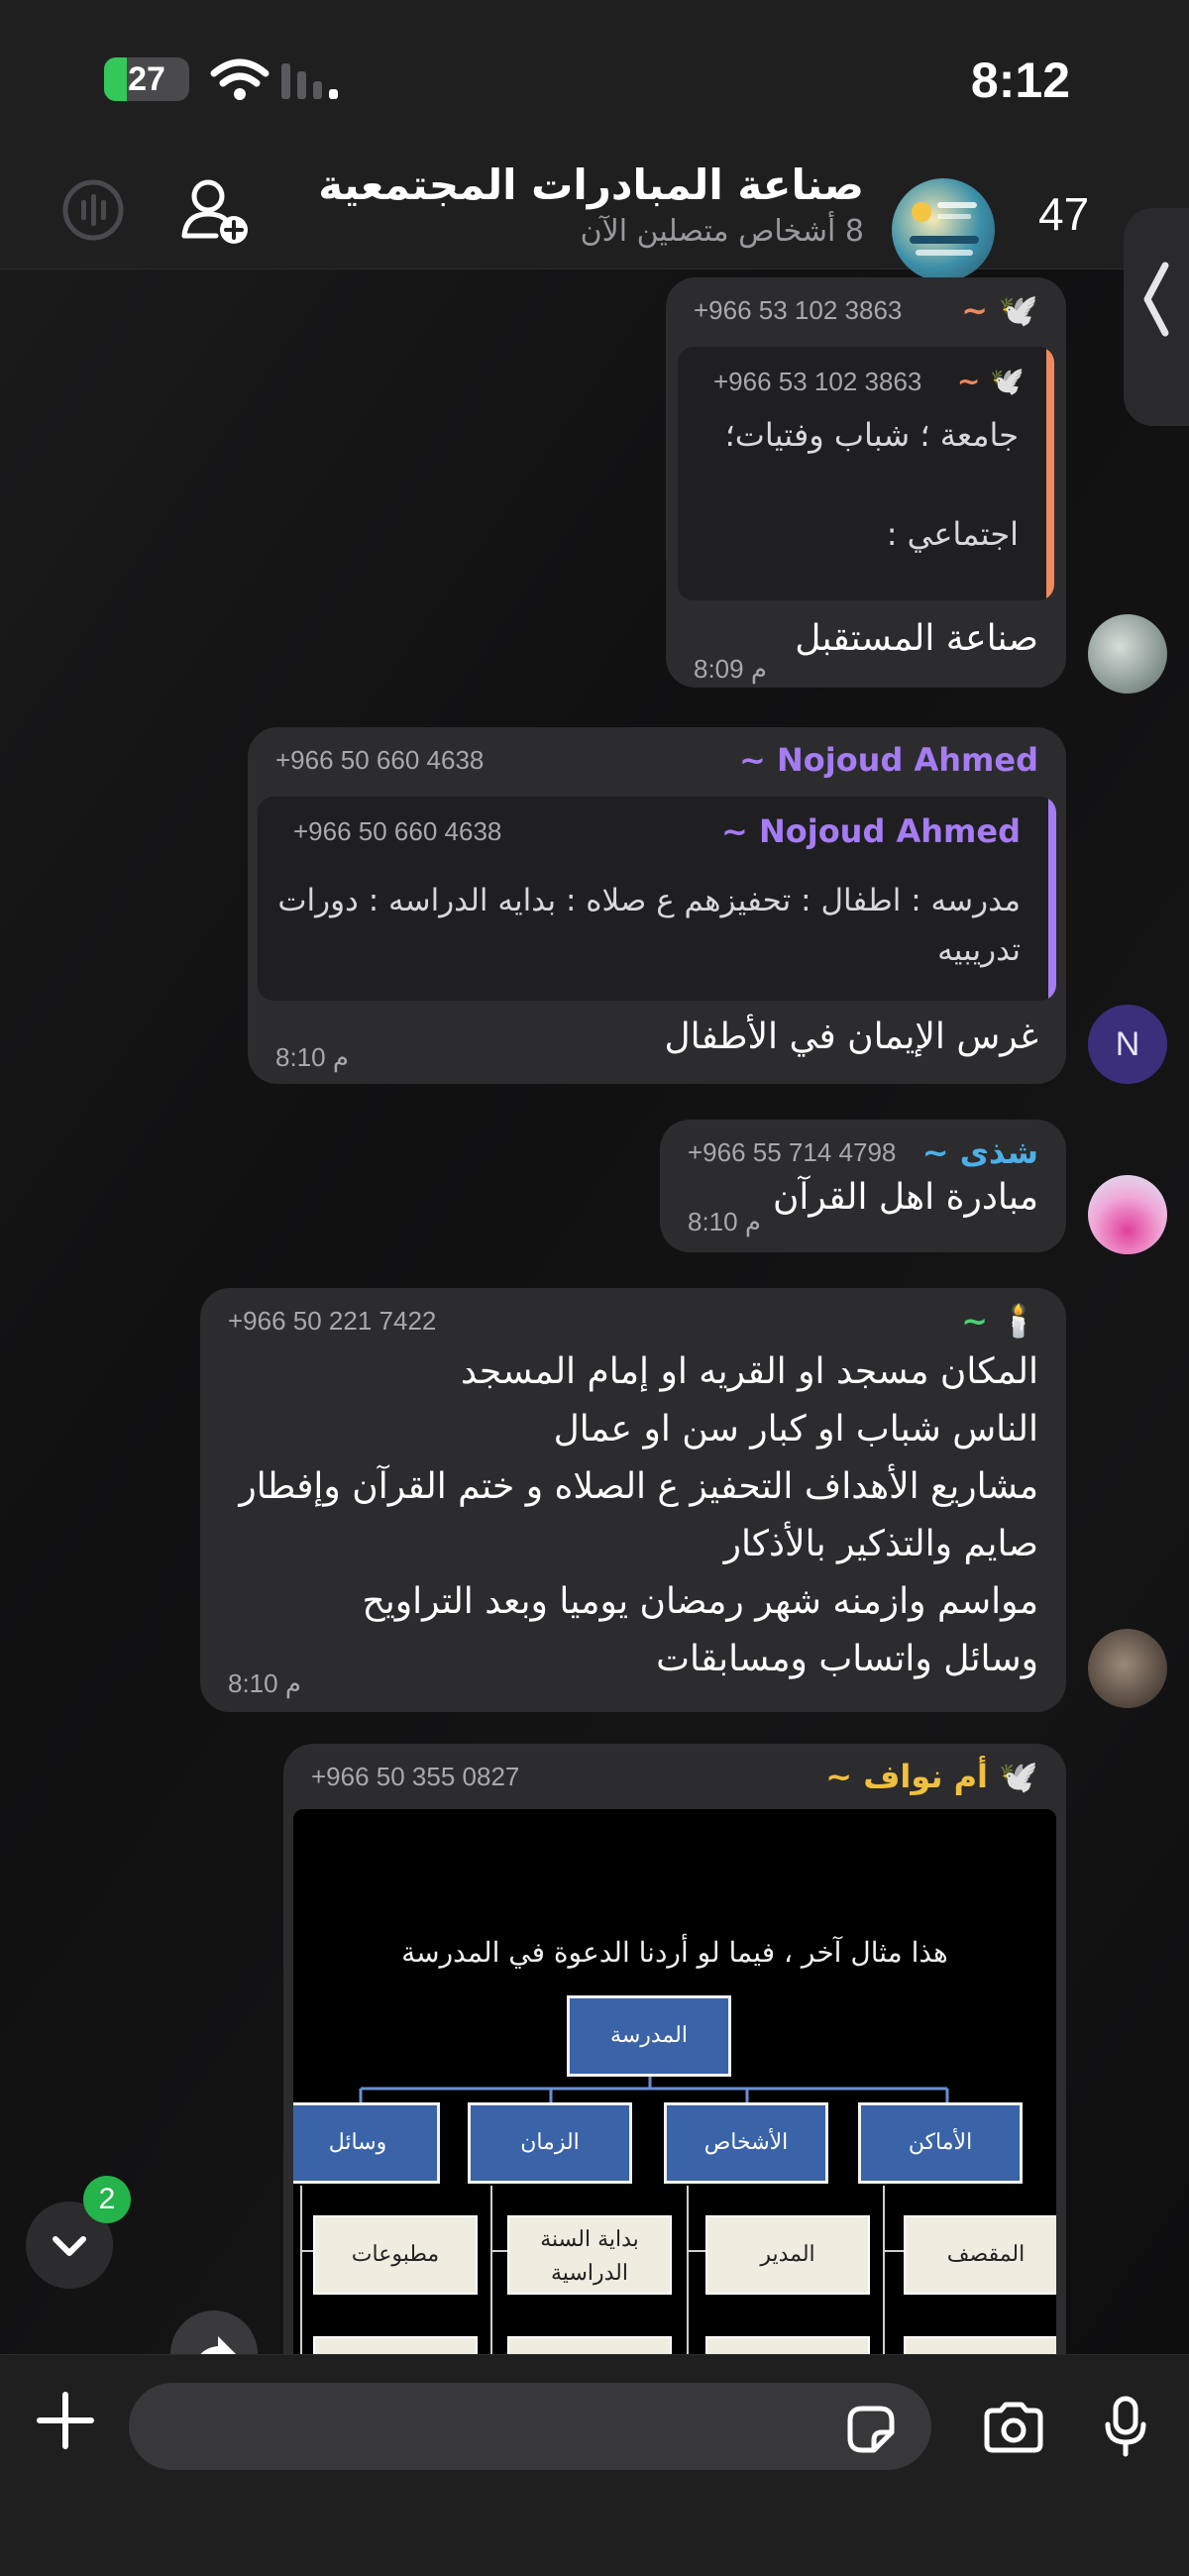  I want to click on battery-indicator: 27, so click(147, 79).